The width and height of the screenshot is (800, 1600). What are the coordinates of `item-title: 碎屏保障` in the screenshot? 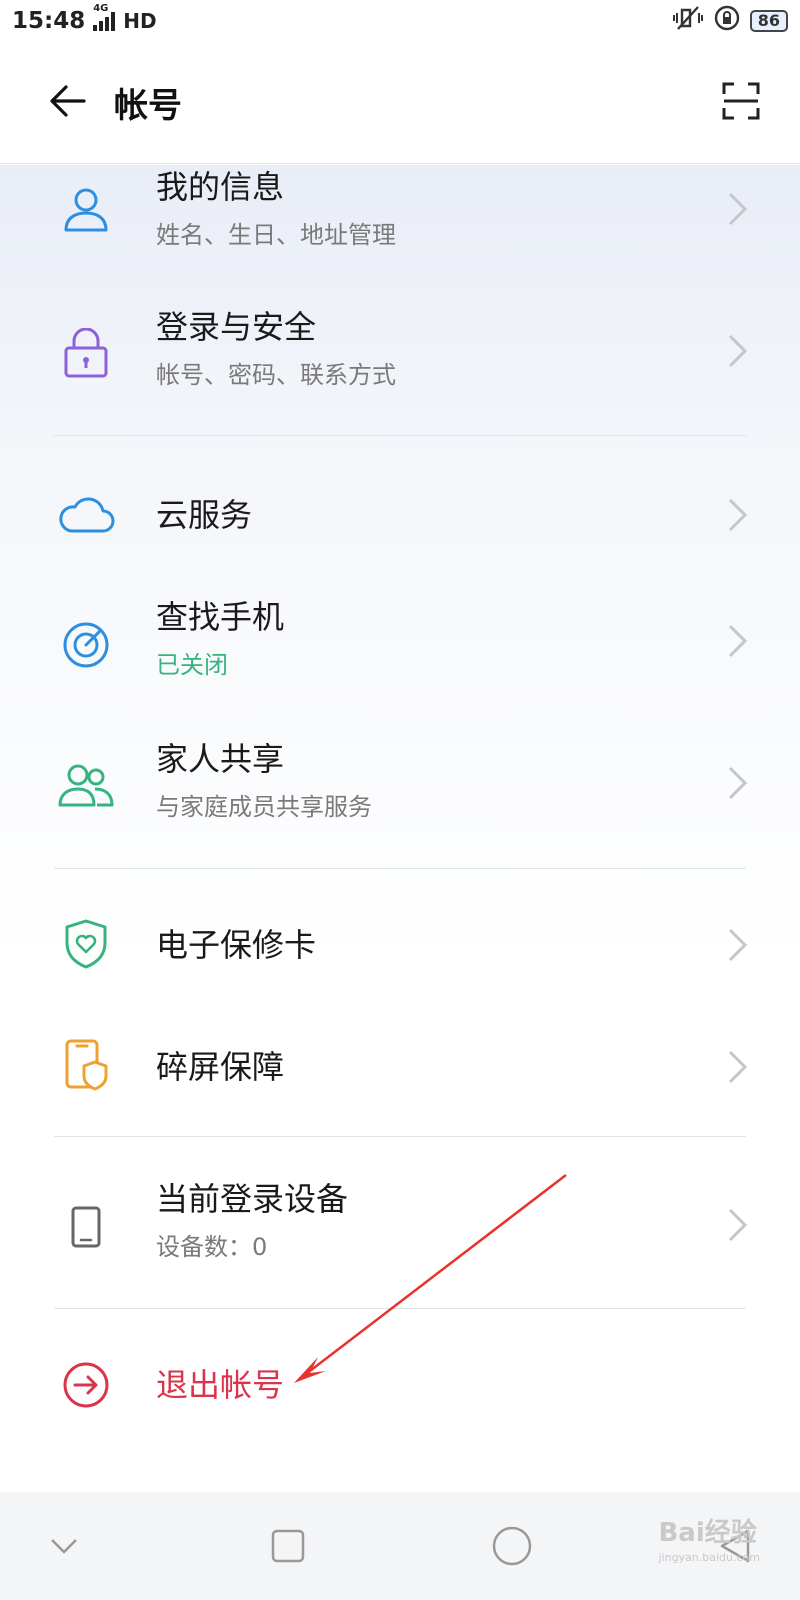 It's located at (220, 1067).